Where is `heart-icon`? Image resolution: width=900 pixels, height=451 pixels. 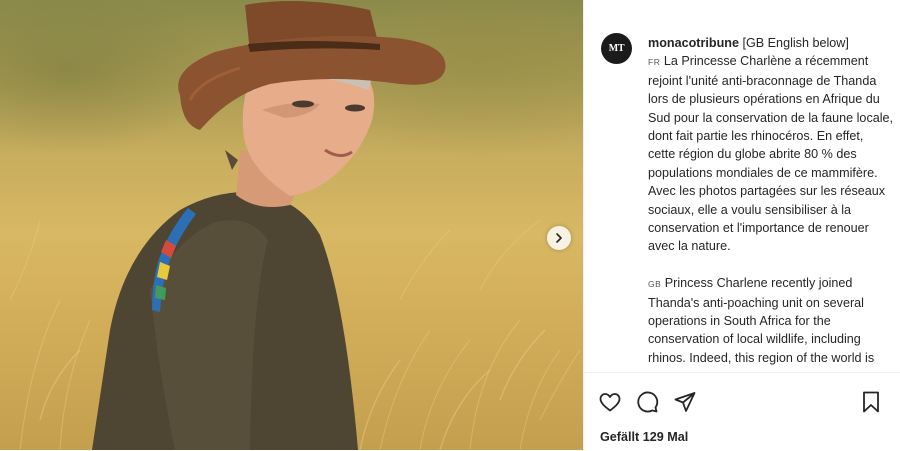
heart-icon is located at coordinates (610, 402).